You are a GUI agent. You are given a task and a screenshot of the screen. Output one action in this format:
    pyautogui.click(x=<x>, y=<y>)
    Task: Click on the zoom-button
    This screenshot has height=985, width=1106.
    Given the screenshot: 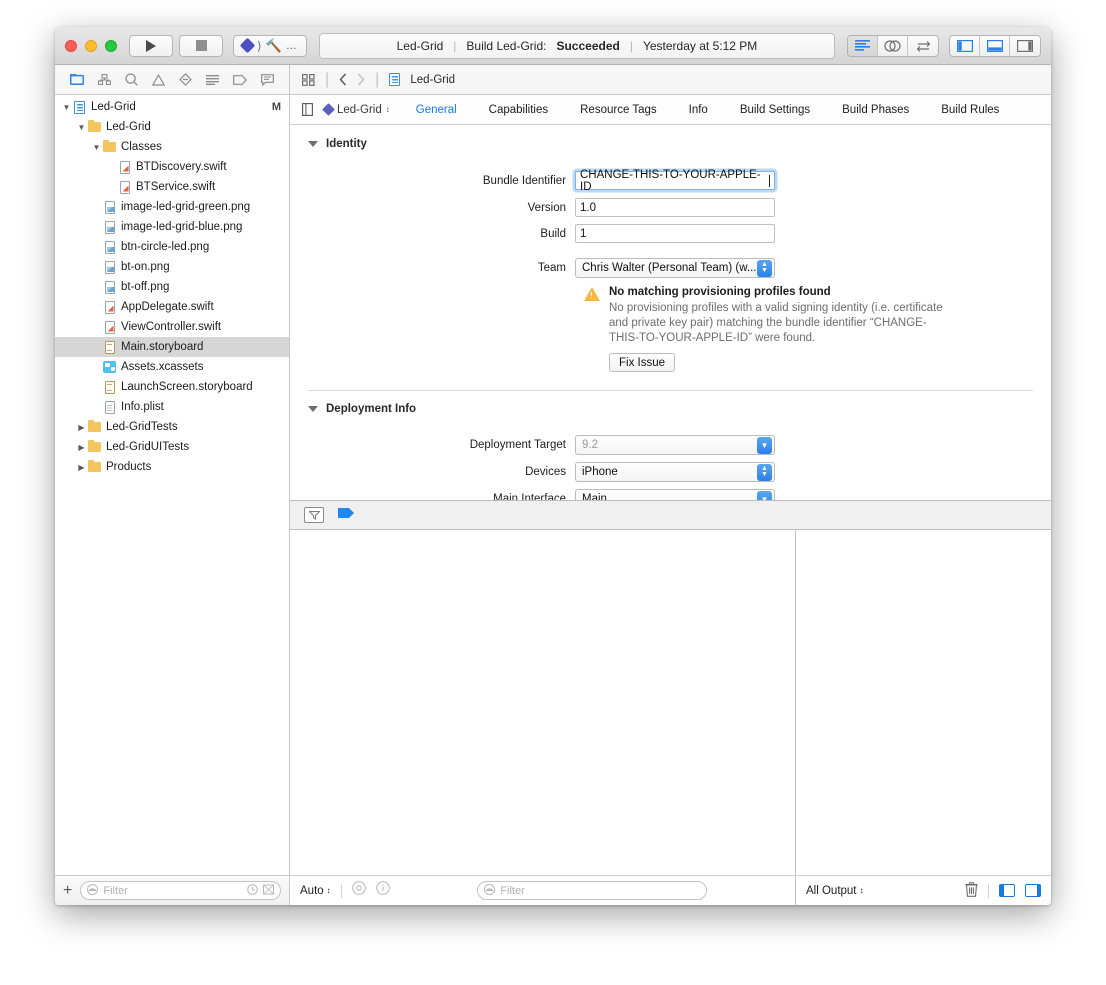 What is the action you would take?
    pyautogui.click(x=111, y=45)
    